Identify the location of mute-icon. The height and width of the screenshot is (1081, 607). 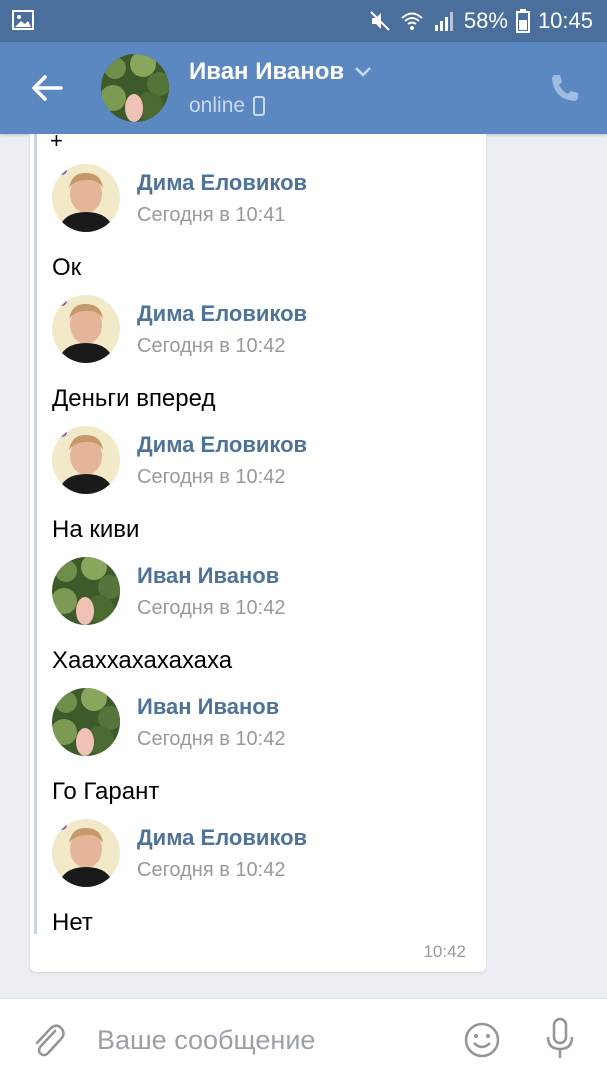
(380, 21).